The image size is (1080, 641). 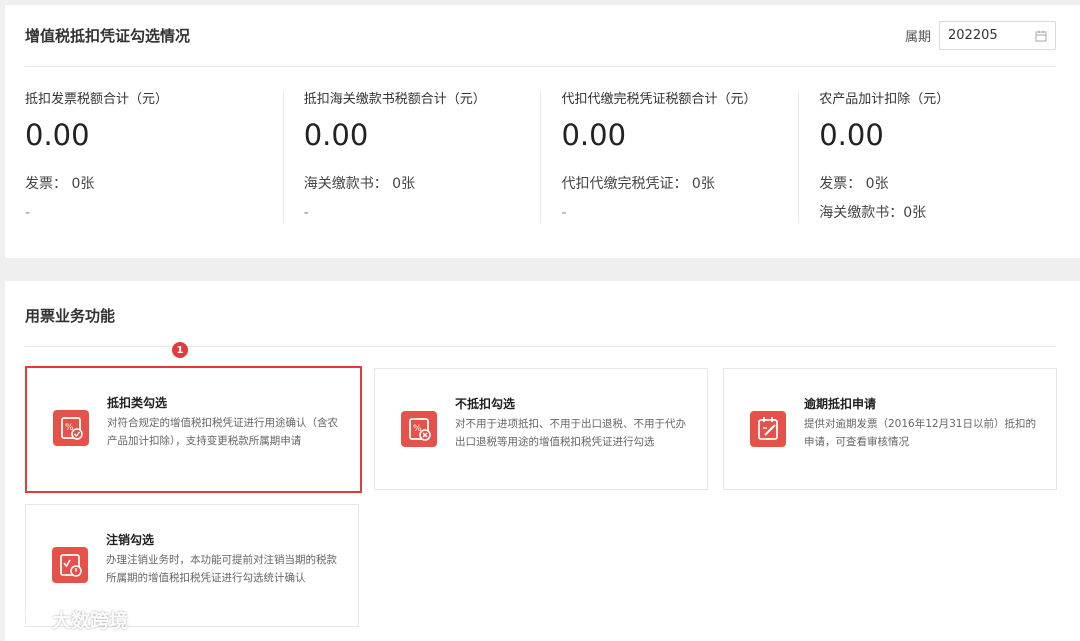 I want to click on watermark-text: 大数跨境, so click(x=90, y=621).